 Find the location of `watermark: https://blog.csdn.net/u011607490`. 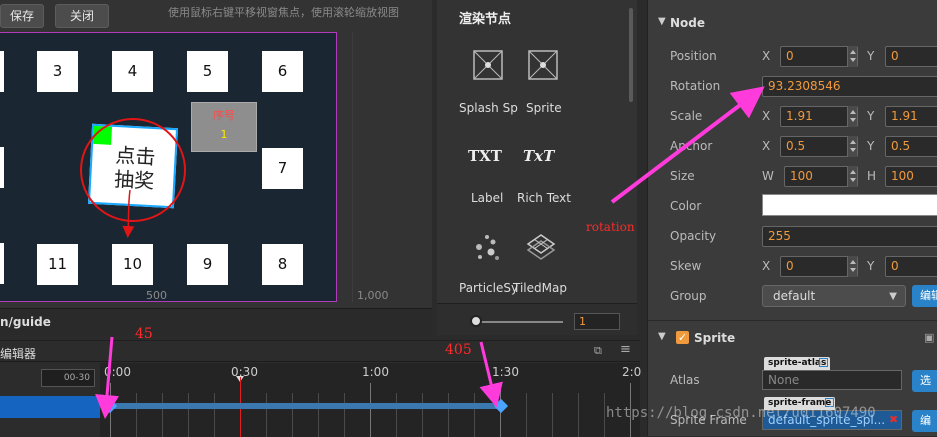

watermark: https://blog.csdn.net/u011607490 is located at coordinates (741, 413).